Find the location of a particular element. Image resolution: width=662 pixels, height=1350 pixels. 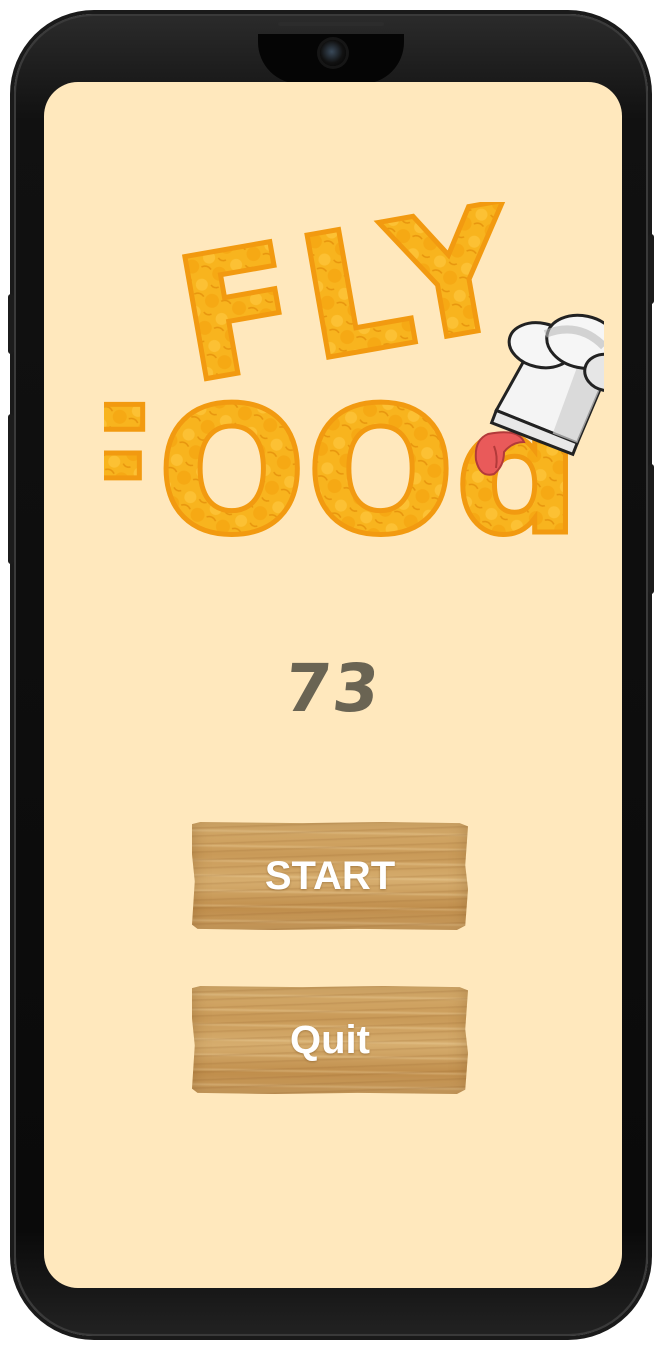

alert-slider is located at coordinates (651, 529).